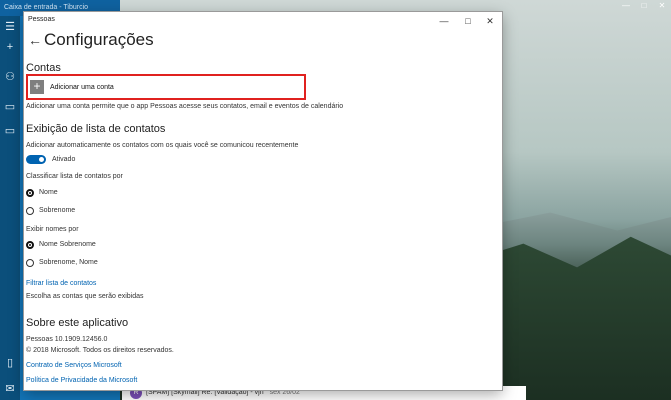 This screenshot has width=671, height=400. Describe the element at coordinates (10, 363) in the screenshot. I see `phone-icon: ▯` at that location.